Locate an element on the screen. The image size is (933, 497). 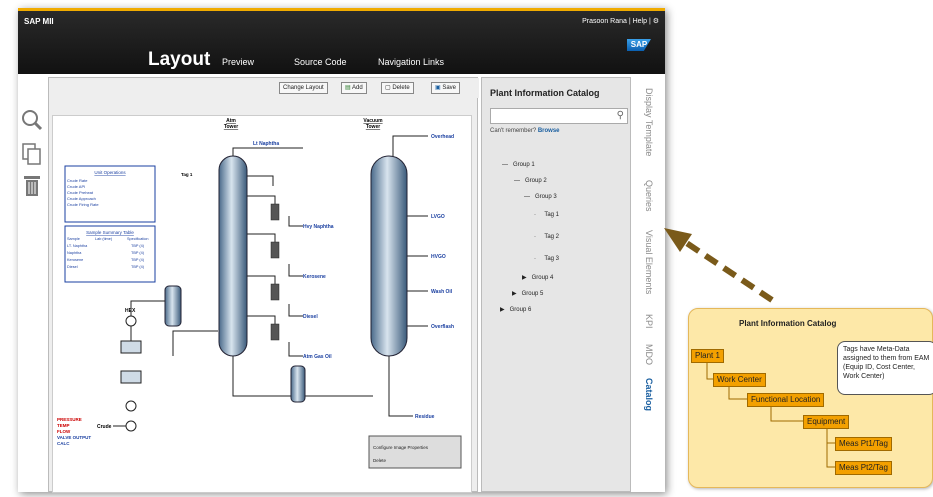
summary-cell: Naphtha is located at coordinates (74, 253).